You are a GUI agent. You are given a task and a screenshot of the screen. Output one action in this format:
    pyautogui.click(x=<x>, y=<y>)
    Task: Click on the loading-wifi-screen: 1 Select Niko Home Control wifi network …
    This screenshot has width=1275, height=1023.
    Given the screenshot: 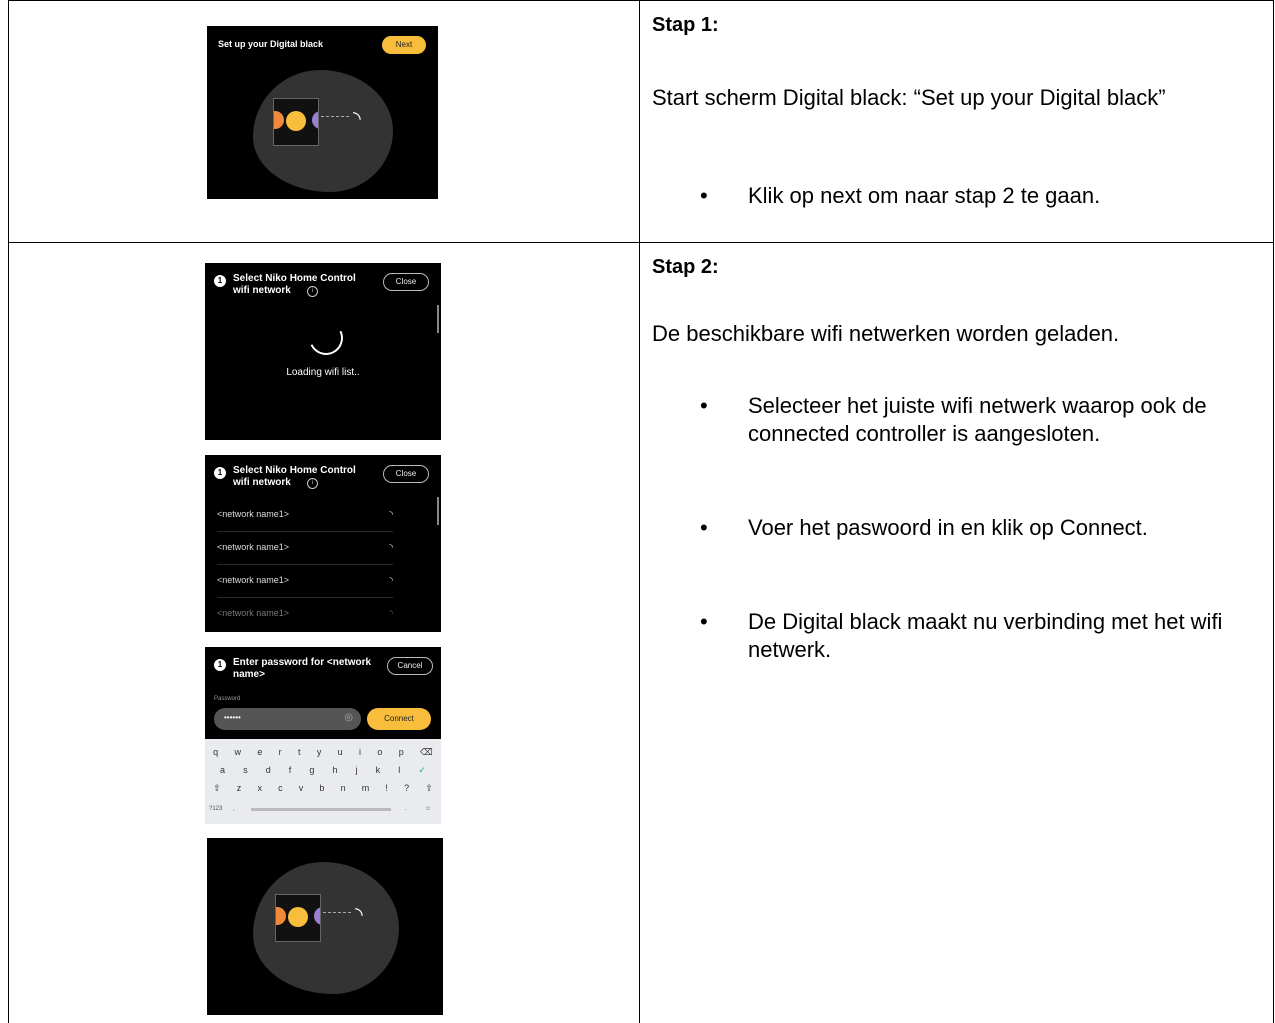 What is the action you would take?
    pyautogui.click(x=323, y=351)
    